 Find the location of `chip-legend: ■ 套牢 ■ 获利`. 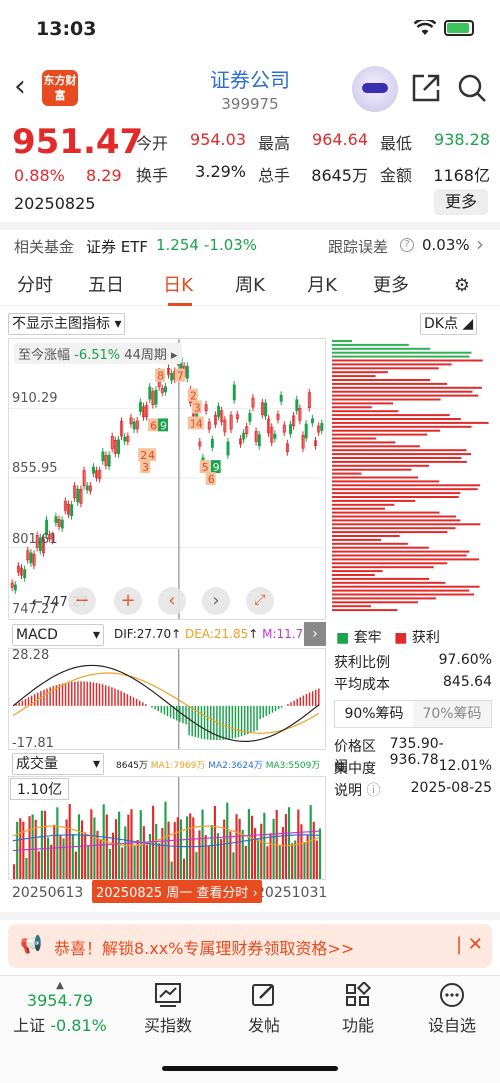

chip-legend: ■ 套牢 ■ 获利 is located at coordinates (388, 638).